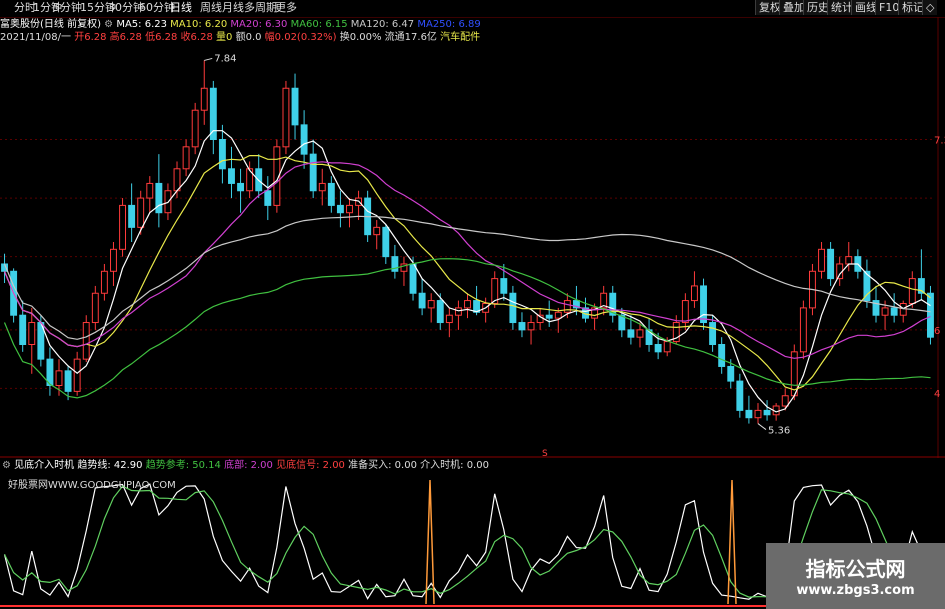 Image resolution: width=945 pixels, height=609 pixels. What do you see at coordinates (181, 8) in the screenshot?
I see `period-tab-6: 日线` at bounding box center [181, 8].